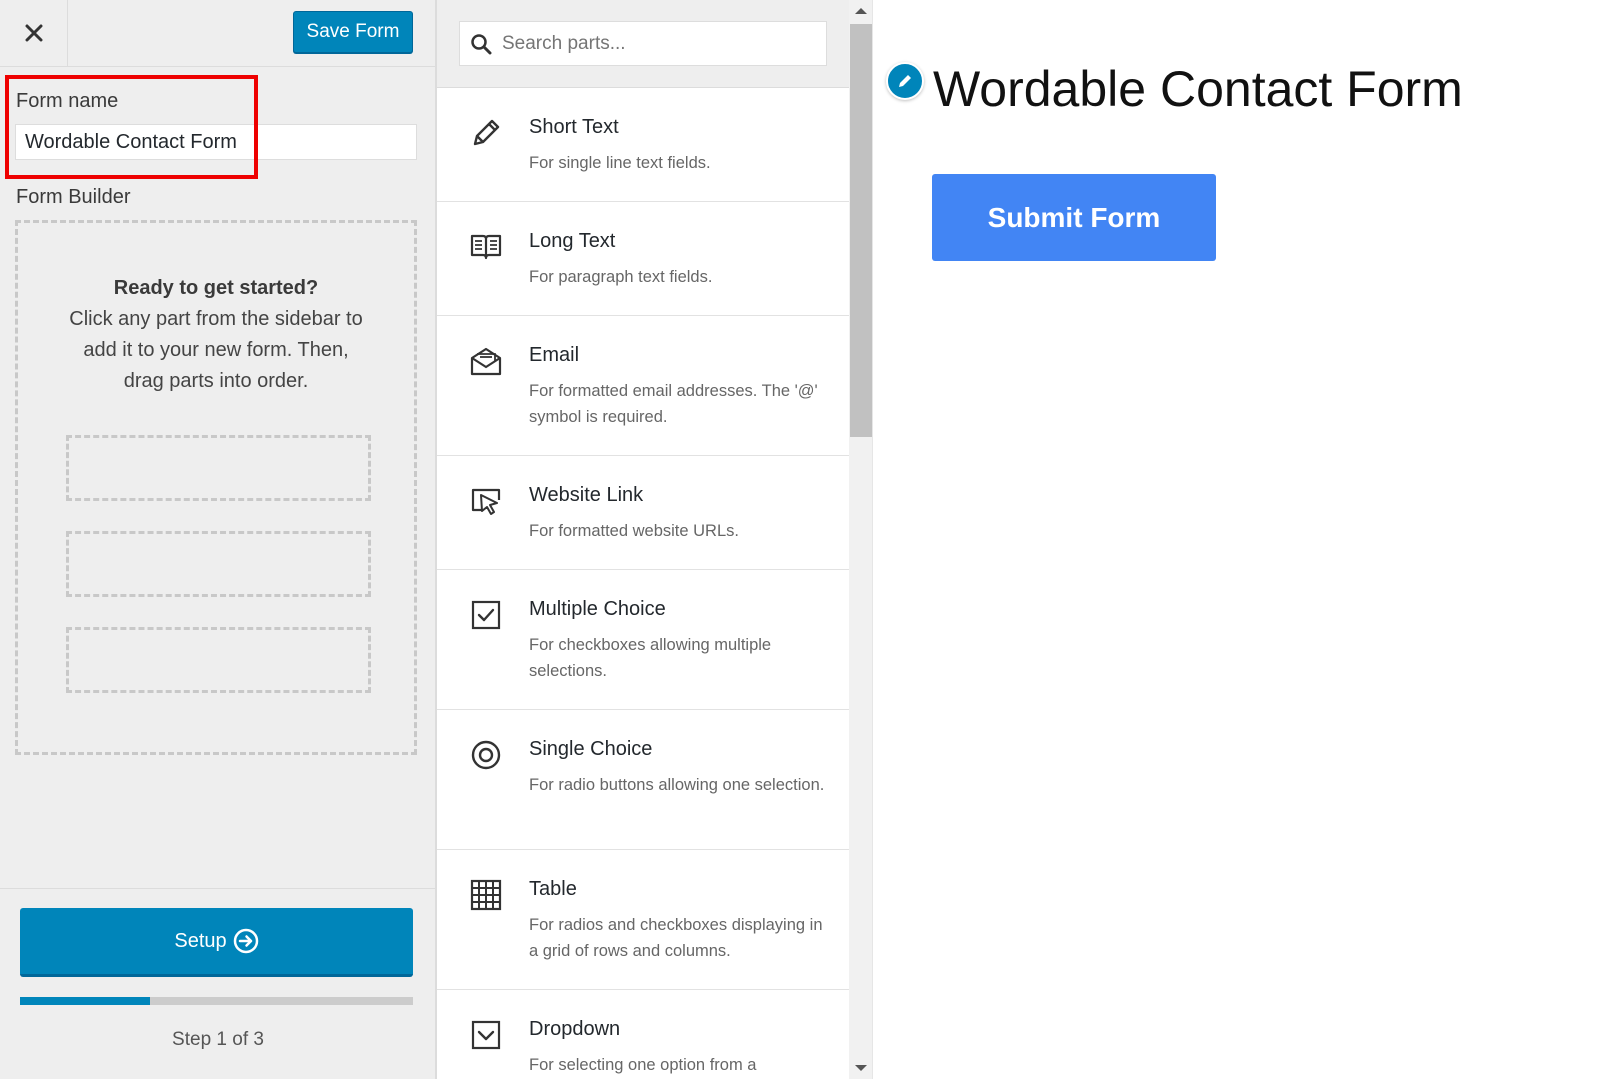 This screenshot has width=1600, height=1079. Describe the element at coordinates (216, 1001) in the screenshot. I see `step-progress-bar` at that location.